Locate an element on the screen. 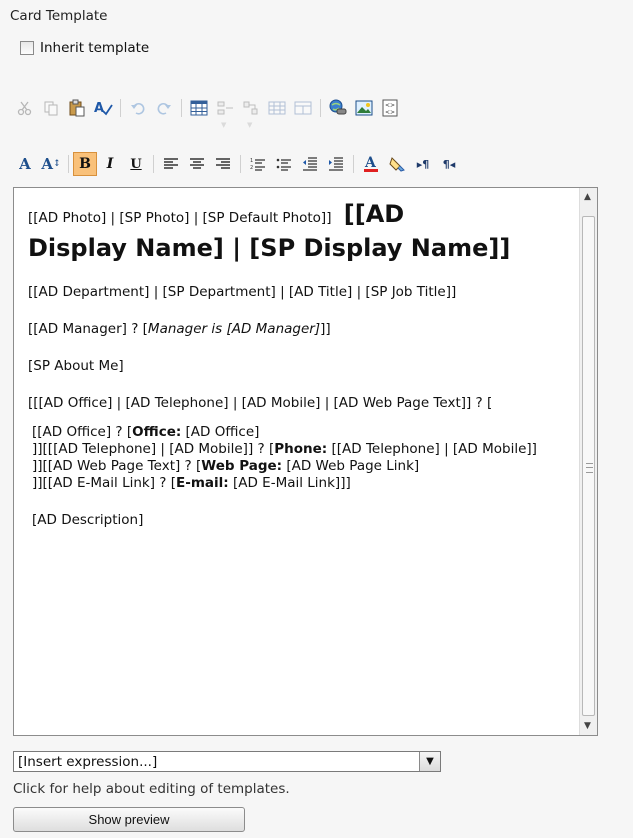  office-detail-part: [AD Office] is located at coordinates (220, 432).